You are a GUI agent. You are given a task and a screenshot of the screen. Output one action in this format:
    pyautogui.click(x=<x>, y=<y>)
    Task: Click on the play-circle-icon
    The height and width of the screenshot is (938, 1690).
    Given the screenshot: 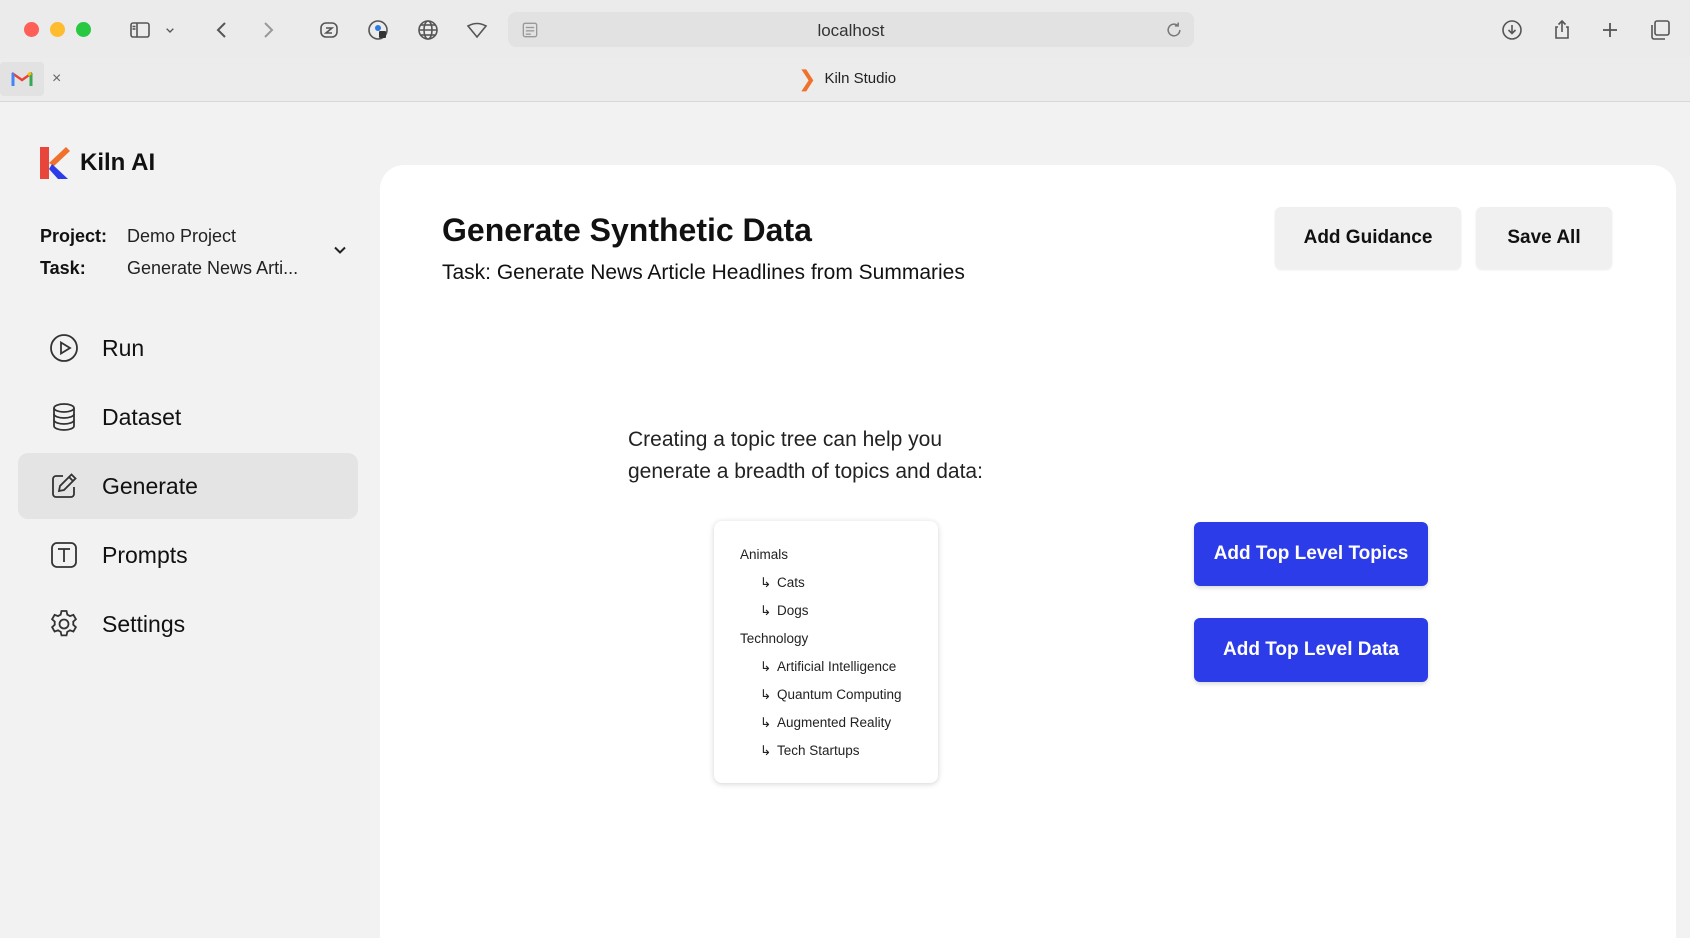 What is the action you would take?
    pyautogui.click(x=64, y=348)
    